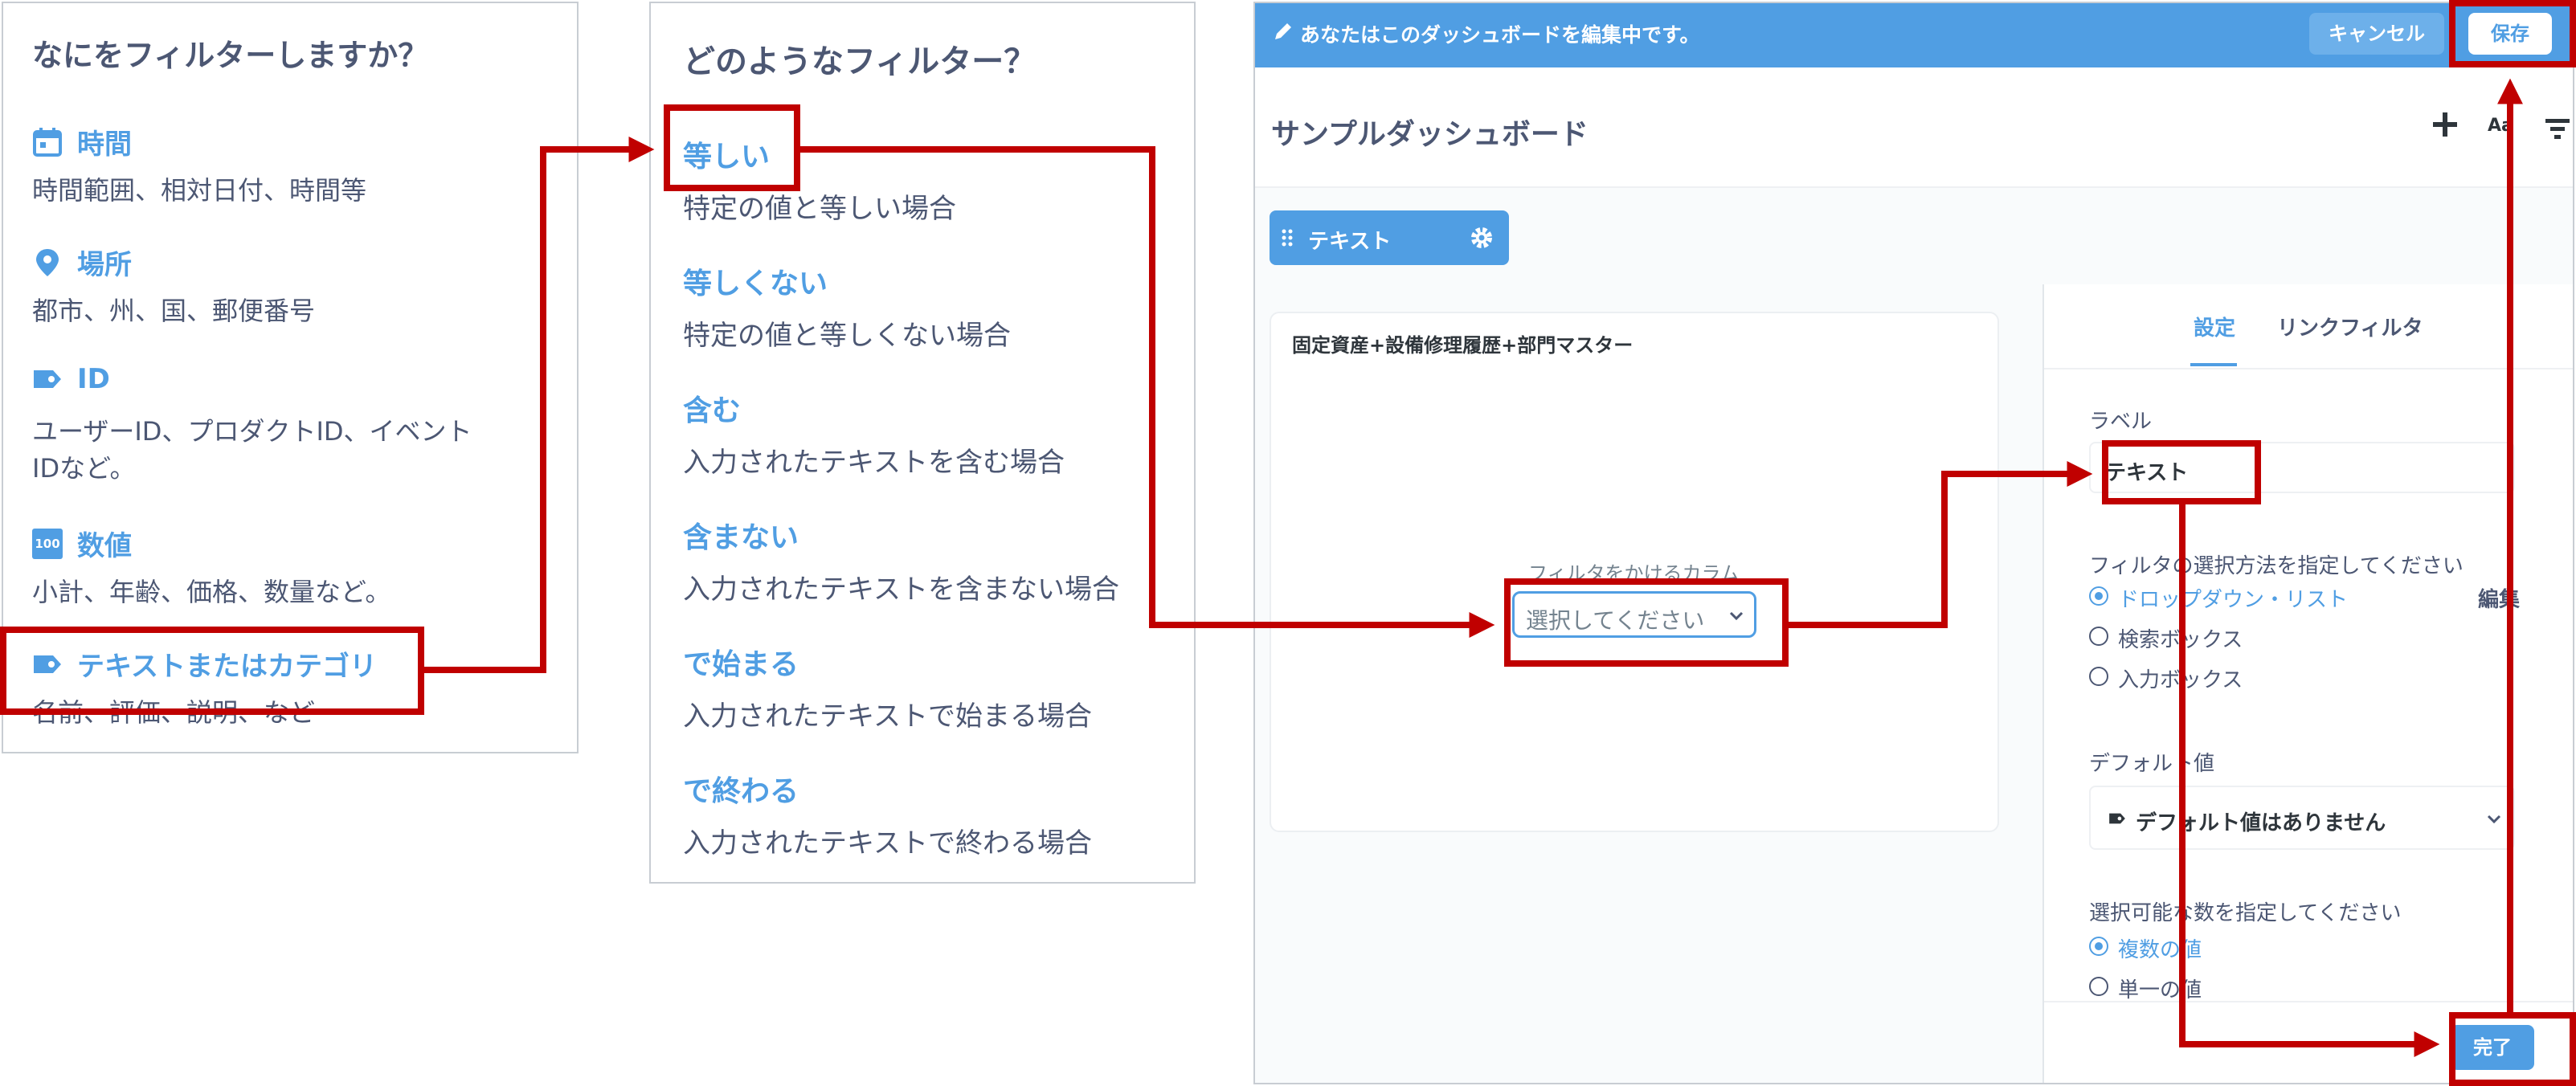 This screenshot has width=2576, height=1086. What do you see at coordinates (2160, 948) in the screenshot?
I see `radio-multiple-values-label: 複数の値` at bounding box center [2160, 948].